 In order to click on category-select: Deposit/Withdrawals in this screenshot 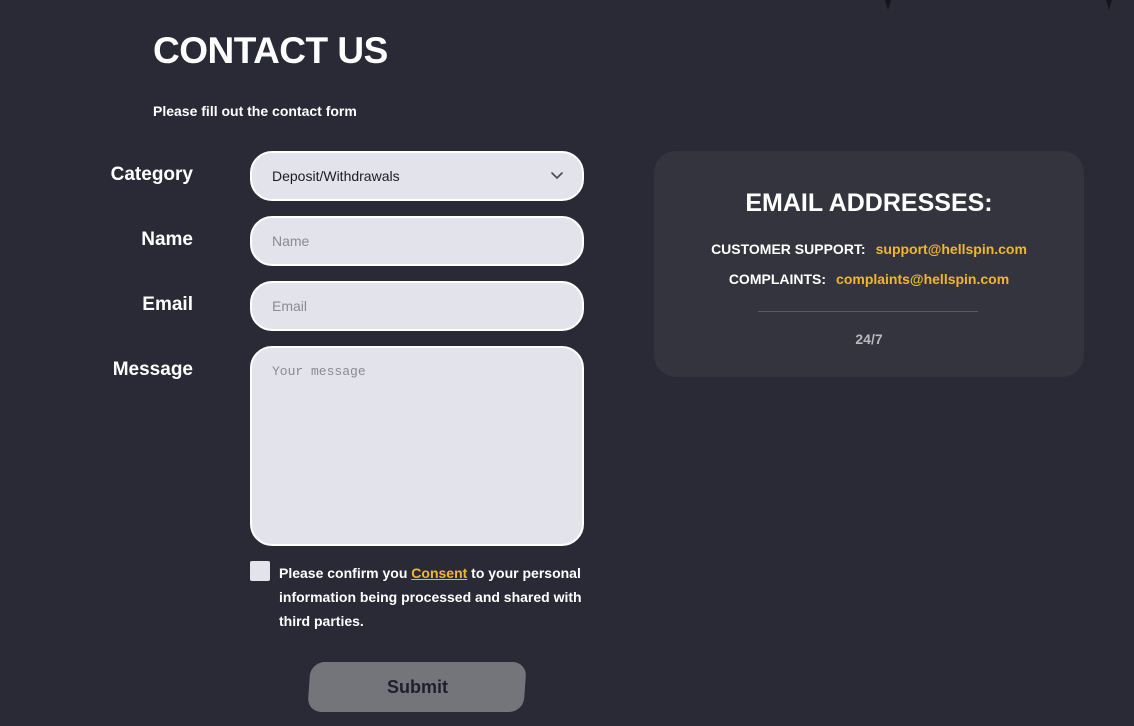, I will do `click(417, 176)`.